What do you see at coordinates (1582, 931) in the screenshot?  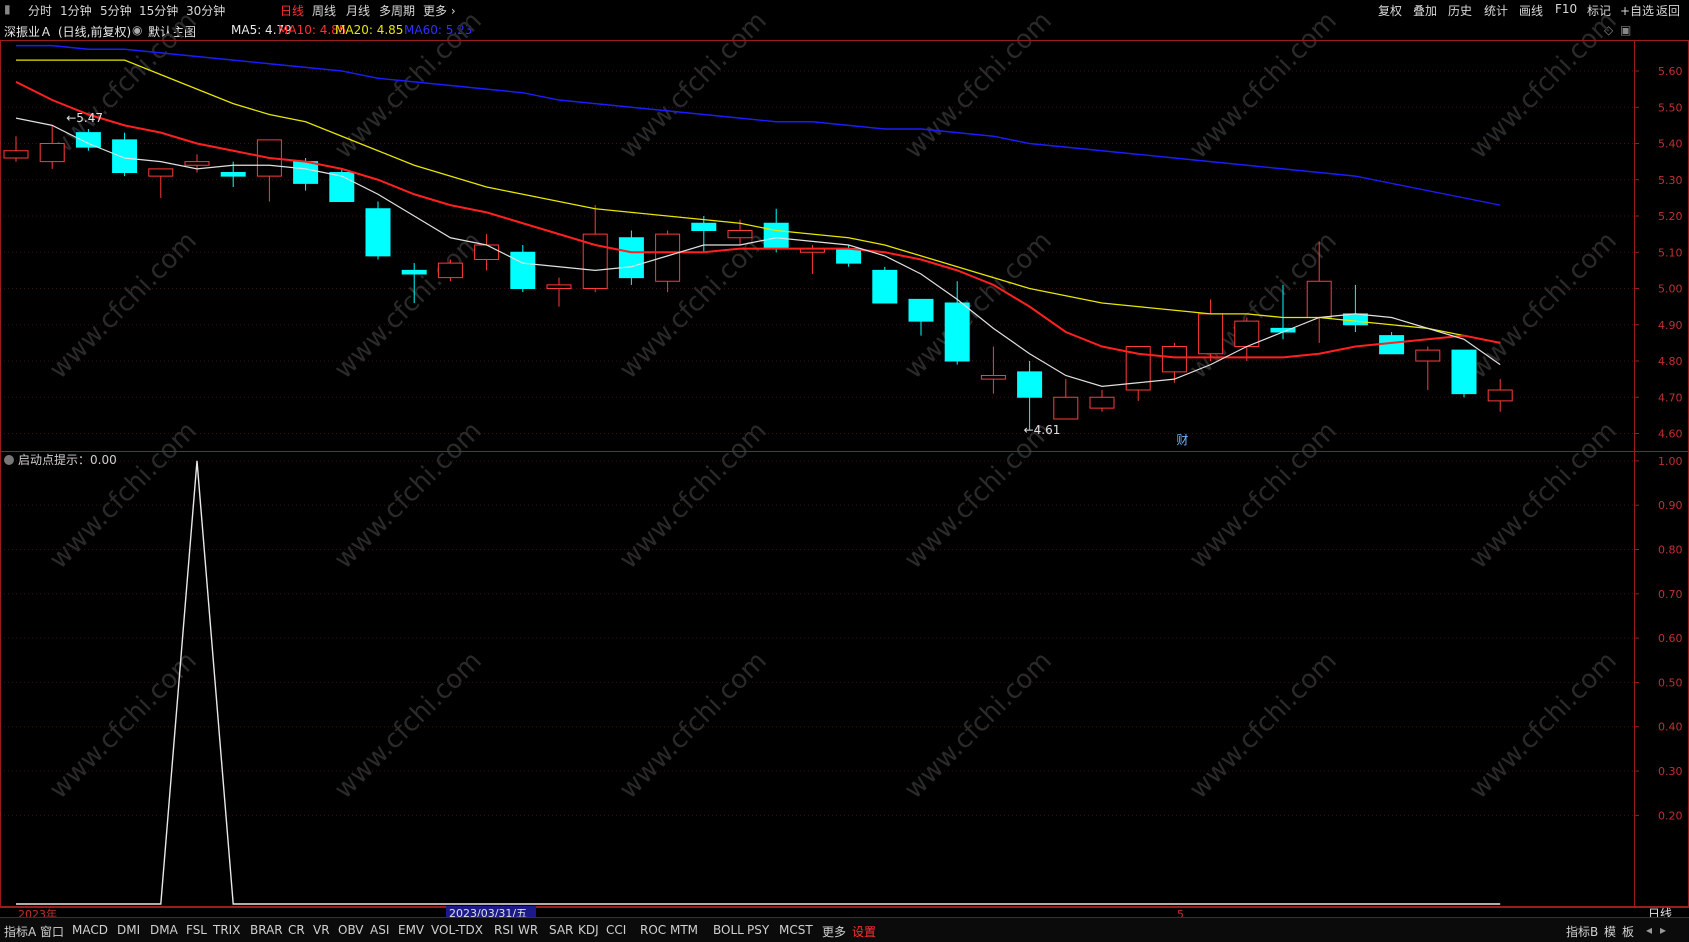 I see `right-tab-0: 指标B` at bounding box center [1582, 931].